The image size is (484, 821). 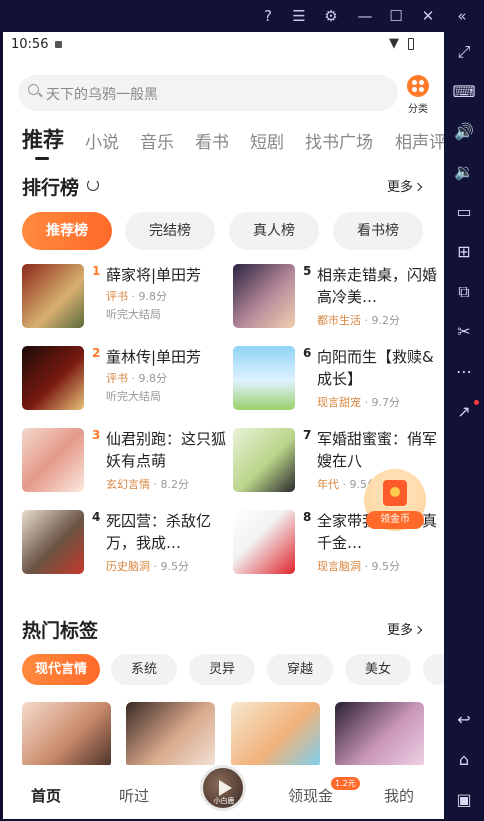 What do you see at coordinates (464, 212) in the screenshot?
I see `screen-icon: ▭` at bounding box center [464, 212].